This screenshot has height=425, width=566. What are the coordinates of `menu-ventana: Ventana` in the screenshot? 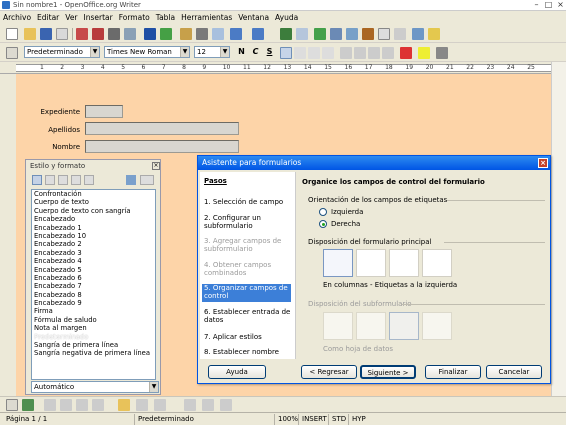 It's located at (253, 17).